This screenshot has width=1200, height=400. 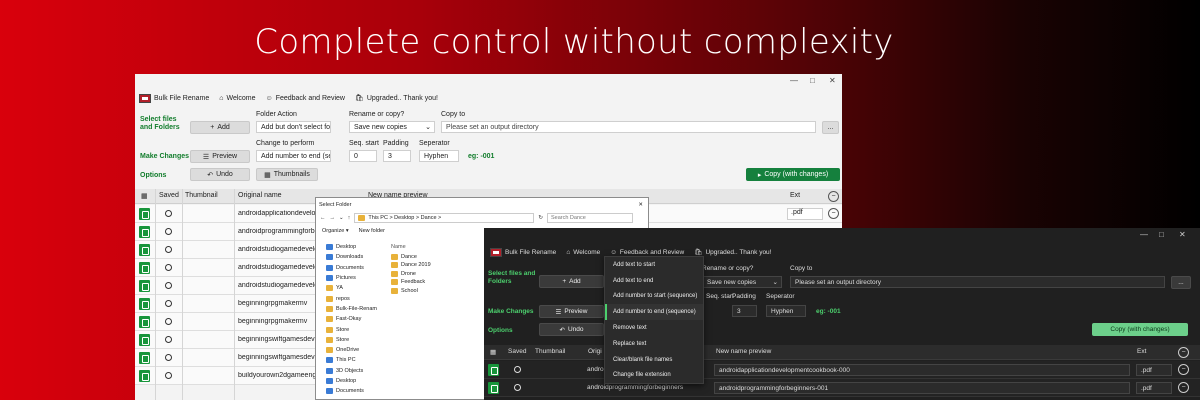 I want to click on new-folder-button: New folder, so click(x=372, y=231).